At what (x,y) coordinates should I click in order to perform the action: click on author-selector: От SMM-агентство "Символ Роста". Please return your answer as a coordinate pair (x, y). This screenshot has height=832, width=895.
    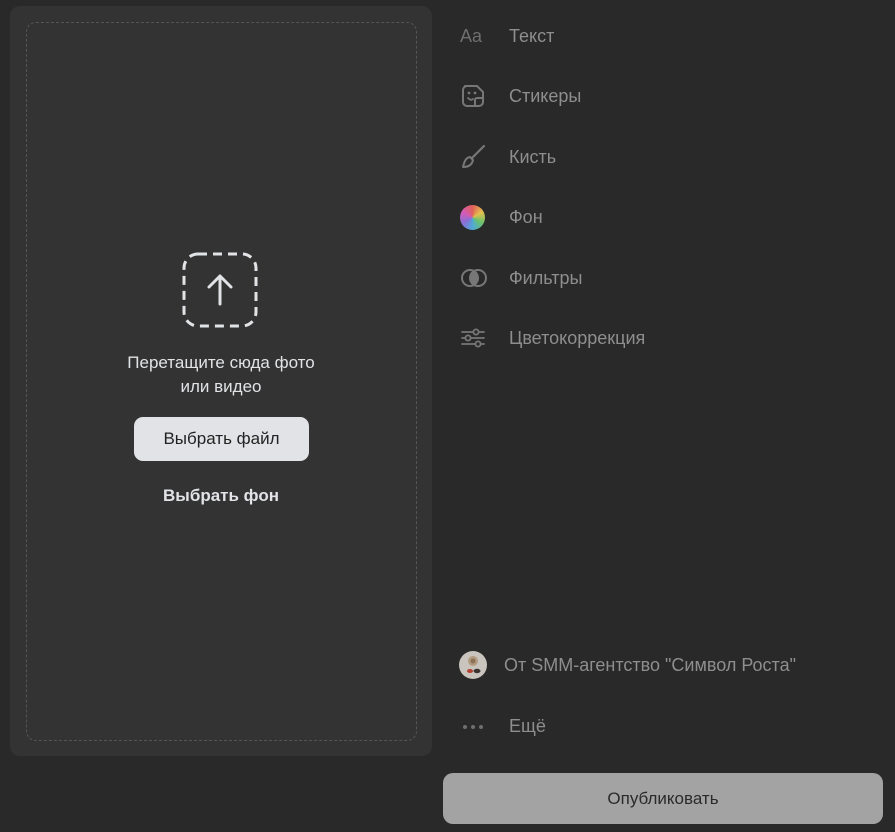
    Looking at the image, I should click on (625, 665).